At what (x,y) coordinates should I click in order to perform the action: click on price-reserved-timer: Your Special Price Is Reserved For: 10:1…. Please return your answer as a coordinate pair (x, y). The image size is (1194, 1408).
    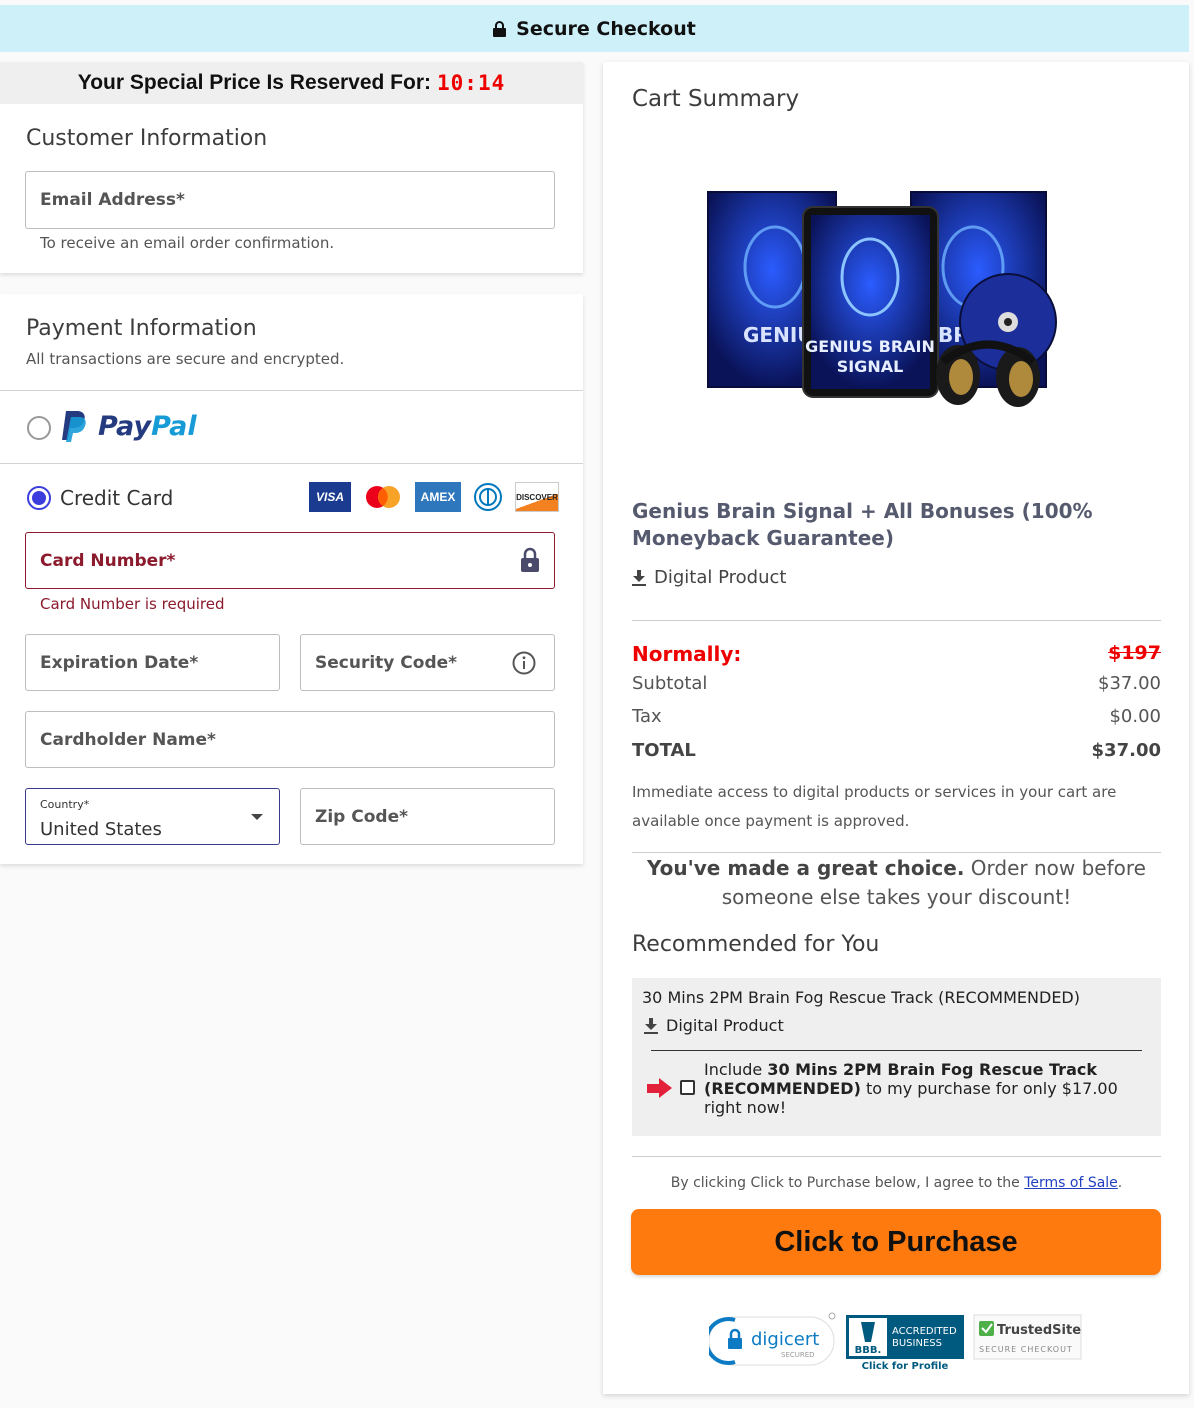
    Looking at the image, I should click on (291, 83).